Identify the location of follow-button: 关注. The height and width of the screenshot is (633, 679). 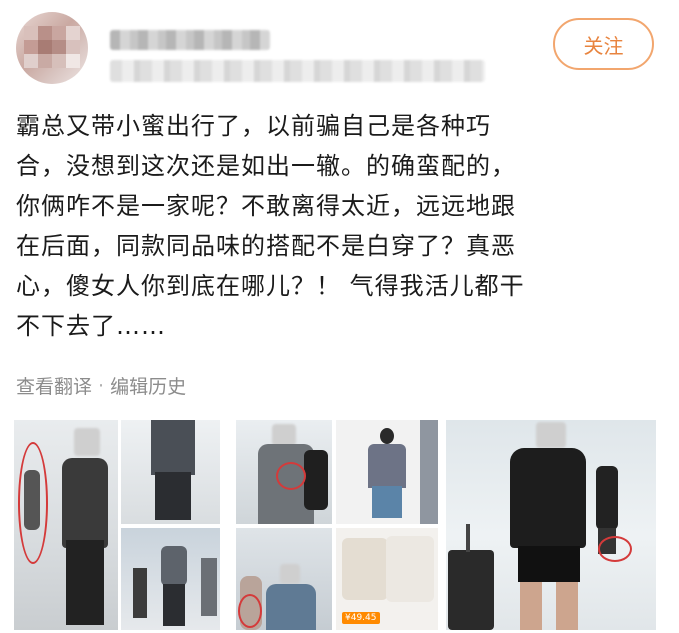
(603, 44).